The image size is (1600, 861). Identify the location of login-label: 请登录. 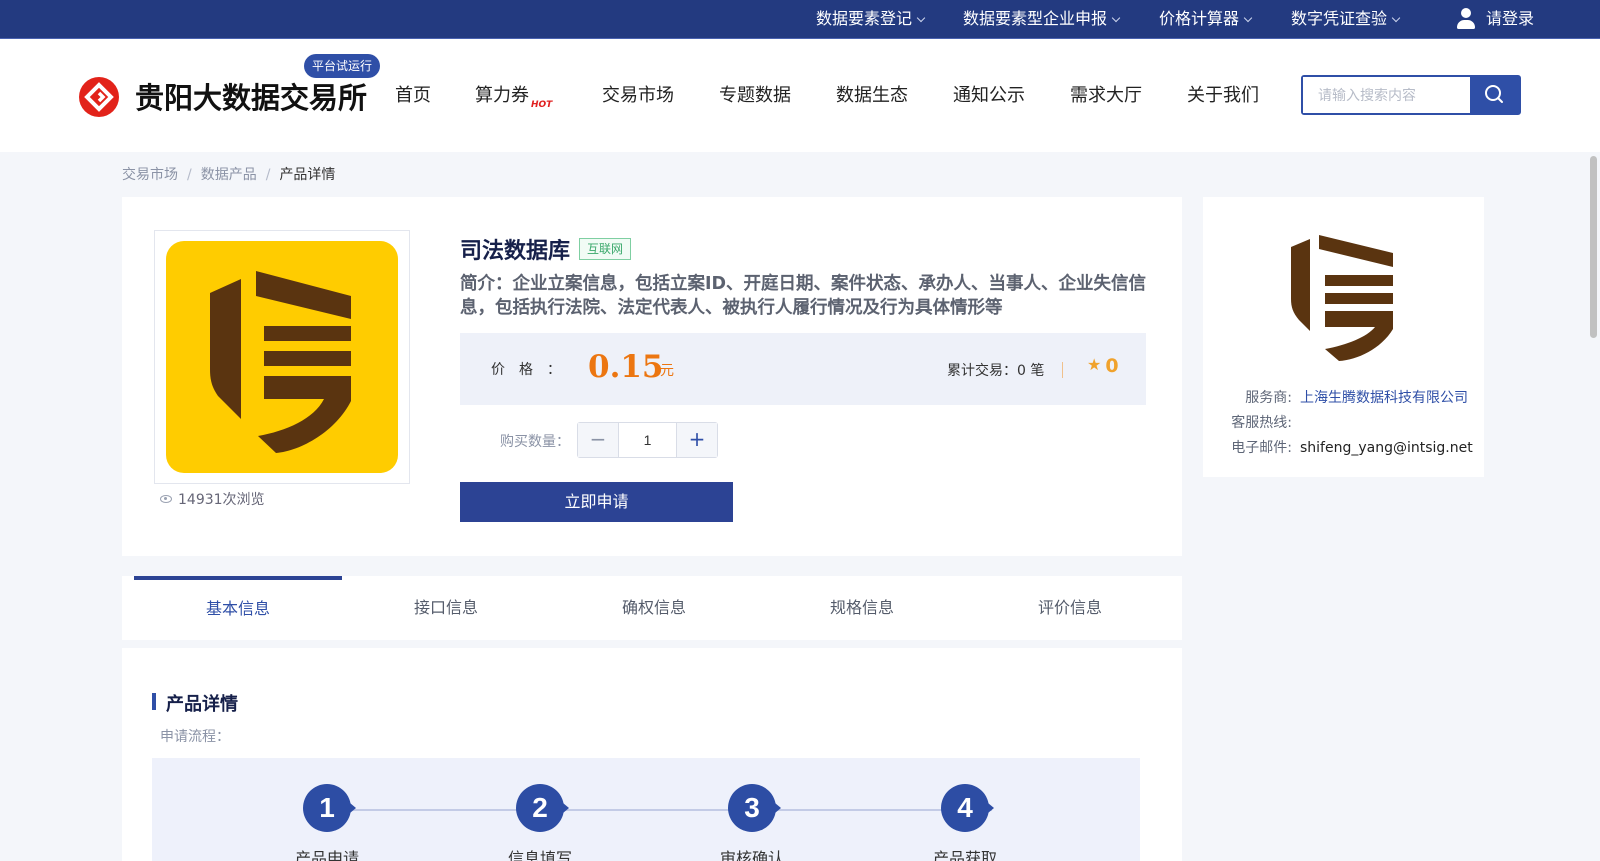
(1510, 18).